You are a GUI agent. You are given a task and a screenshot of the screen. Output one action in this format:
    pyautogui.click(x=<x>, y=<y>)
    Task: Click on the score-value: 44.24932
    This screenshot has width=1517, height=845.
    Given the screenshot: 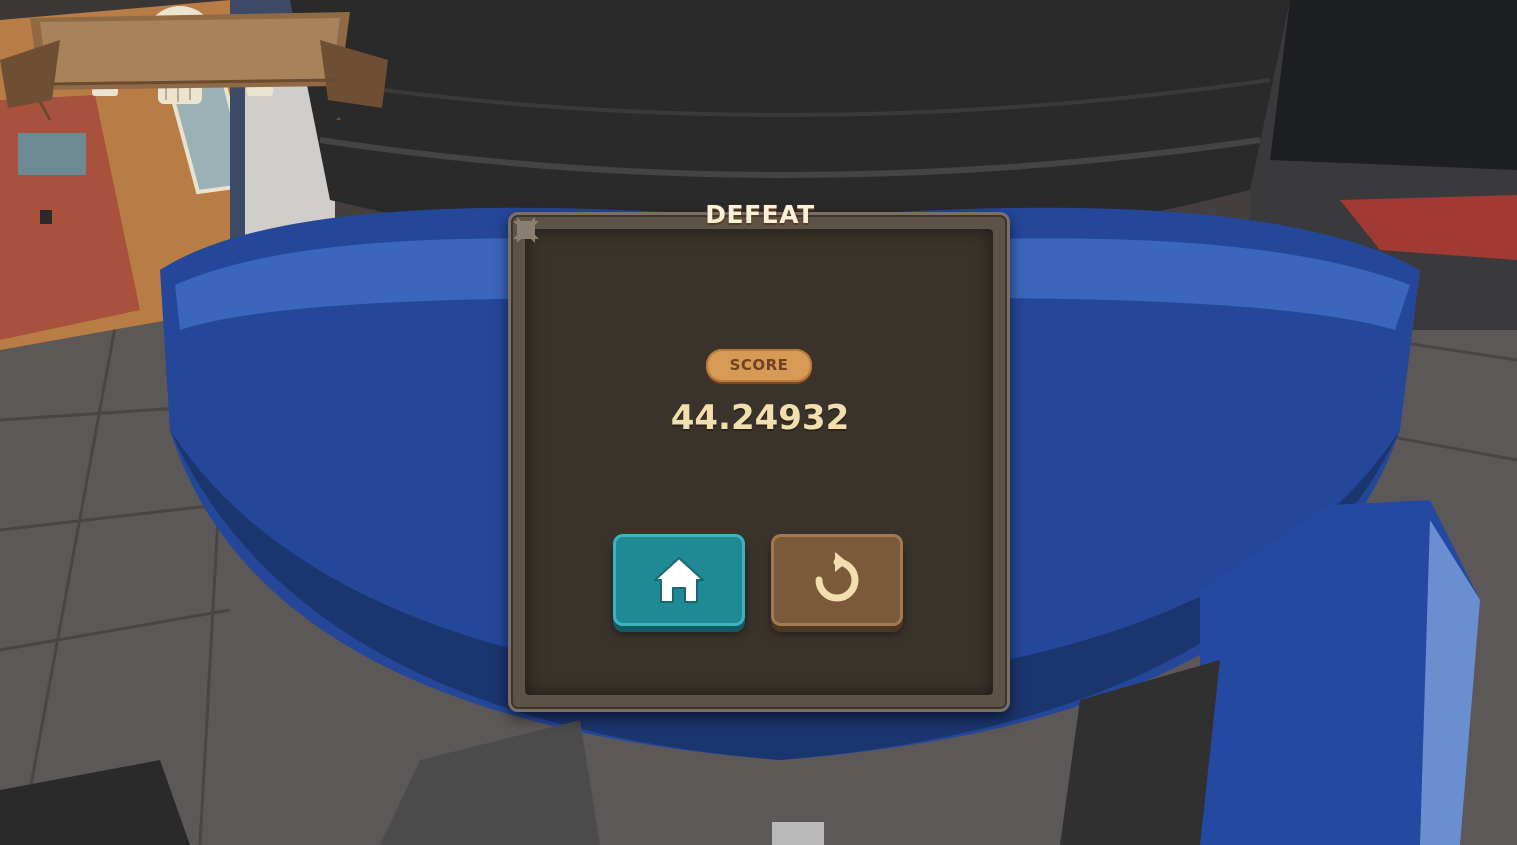 What is the action you would take?
    pyautogui.click(x=760, y=418)
    